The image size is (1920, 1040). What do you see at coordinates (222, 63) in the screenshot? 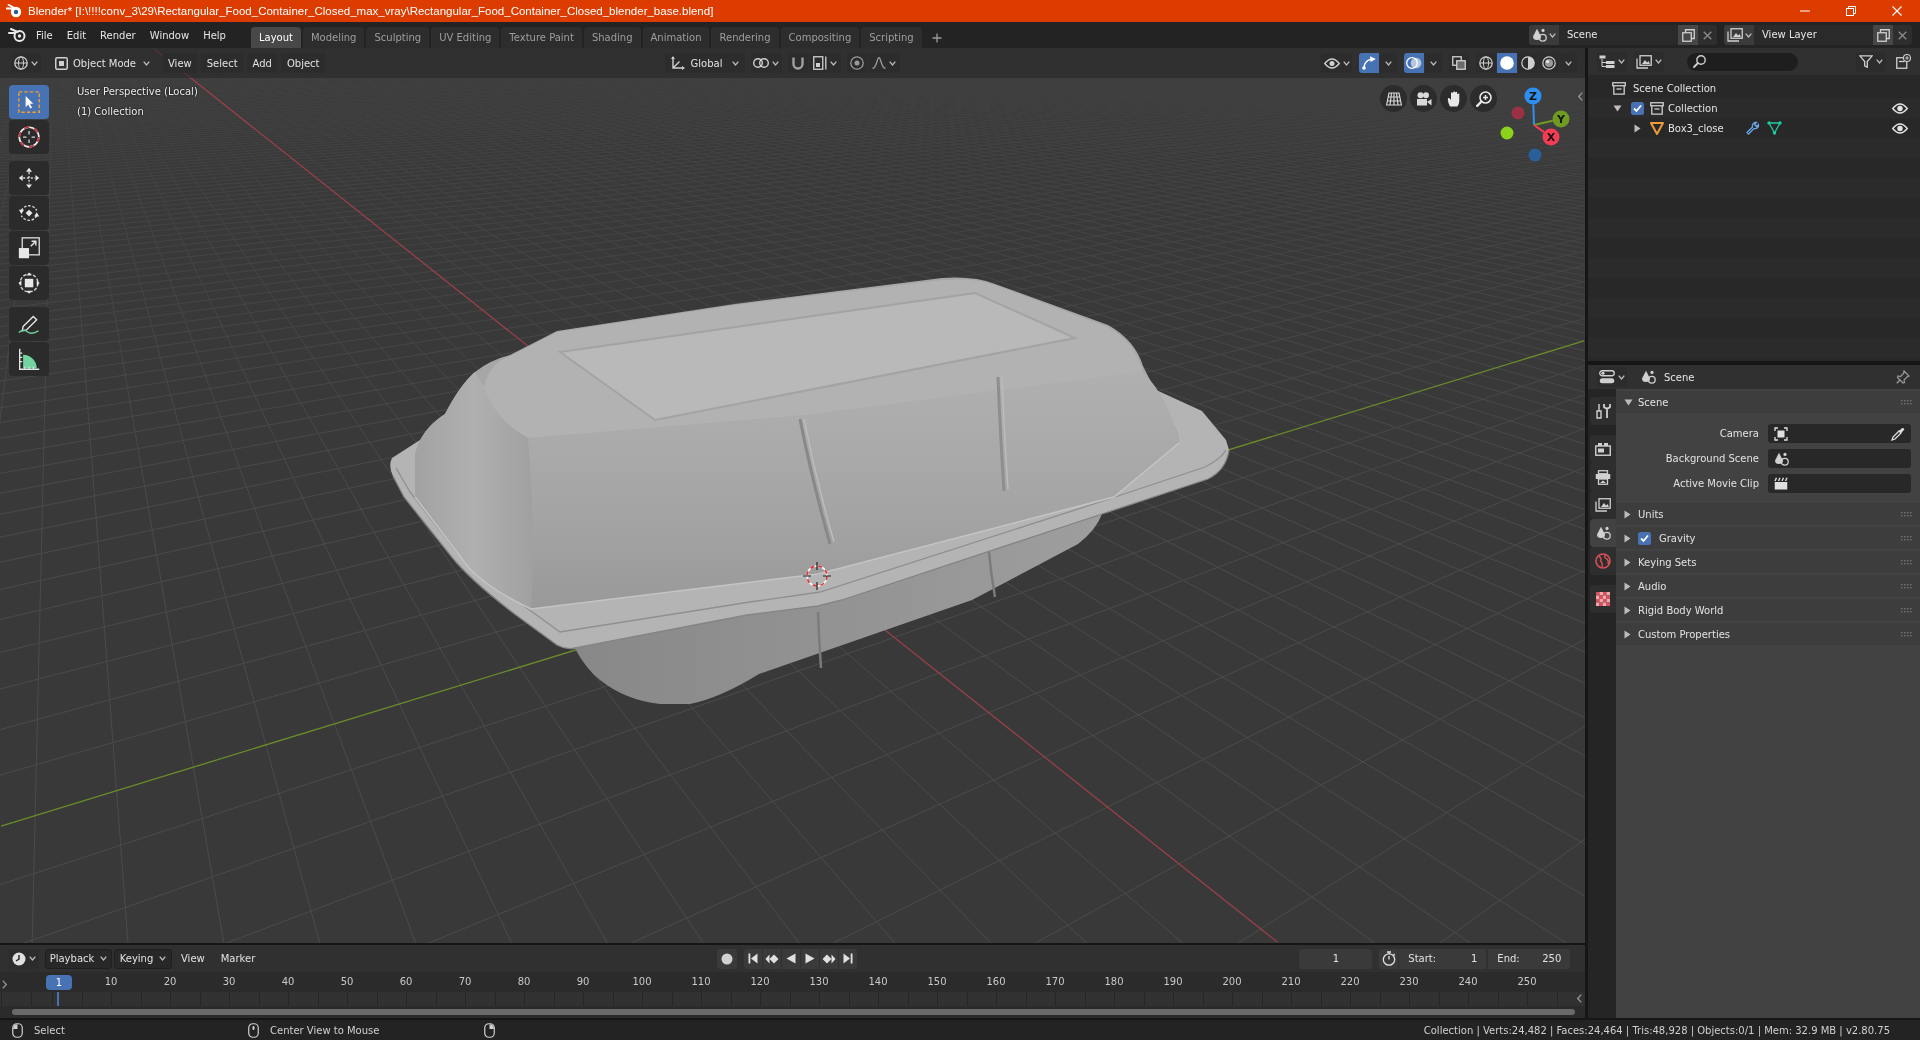
I see `header-menu: Select` at bounding box center [222, 63].